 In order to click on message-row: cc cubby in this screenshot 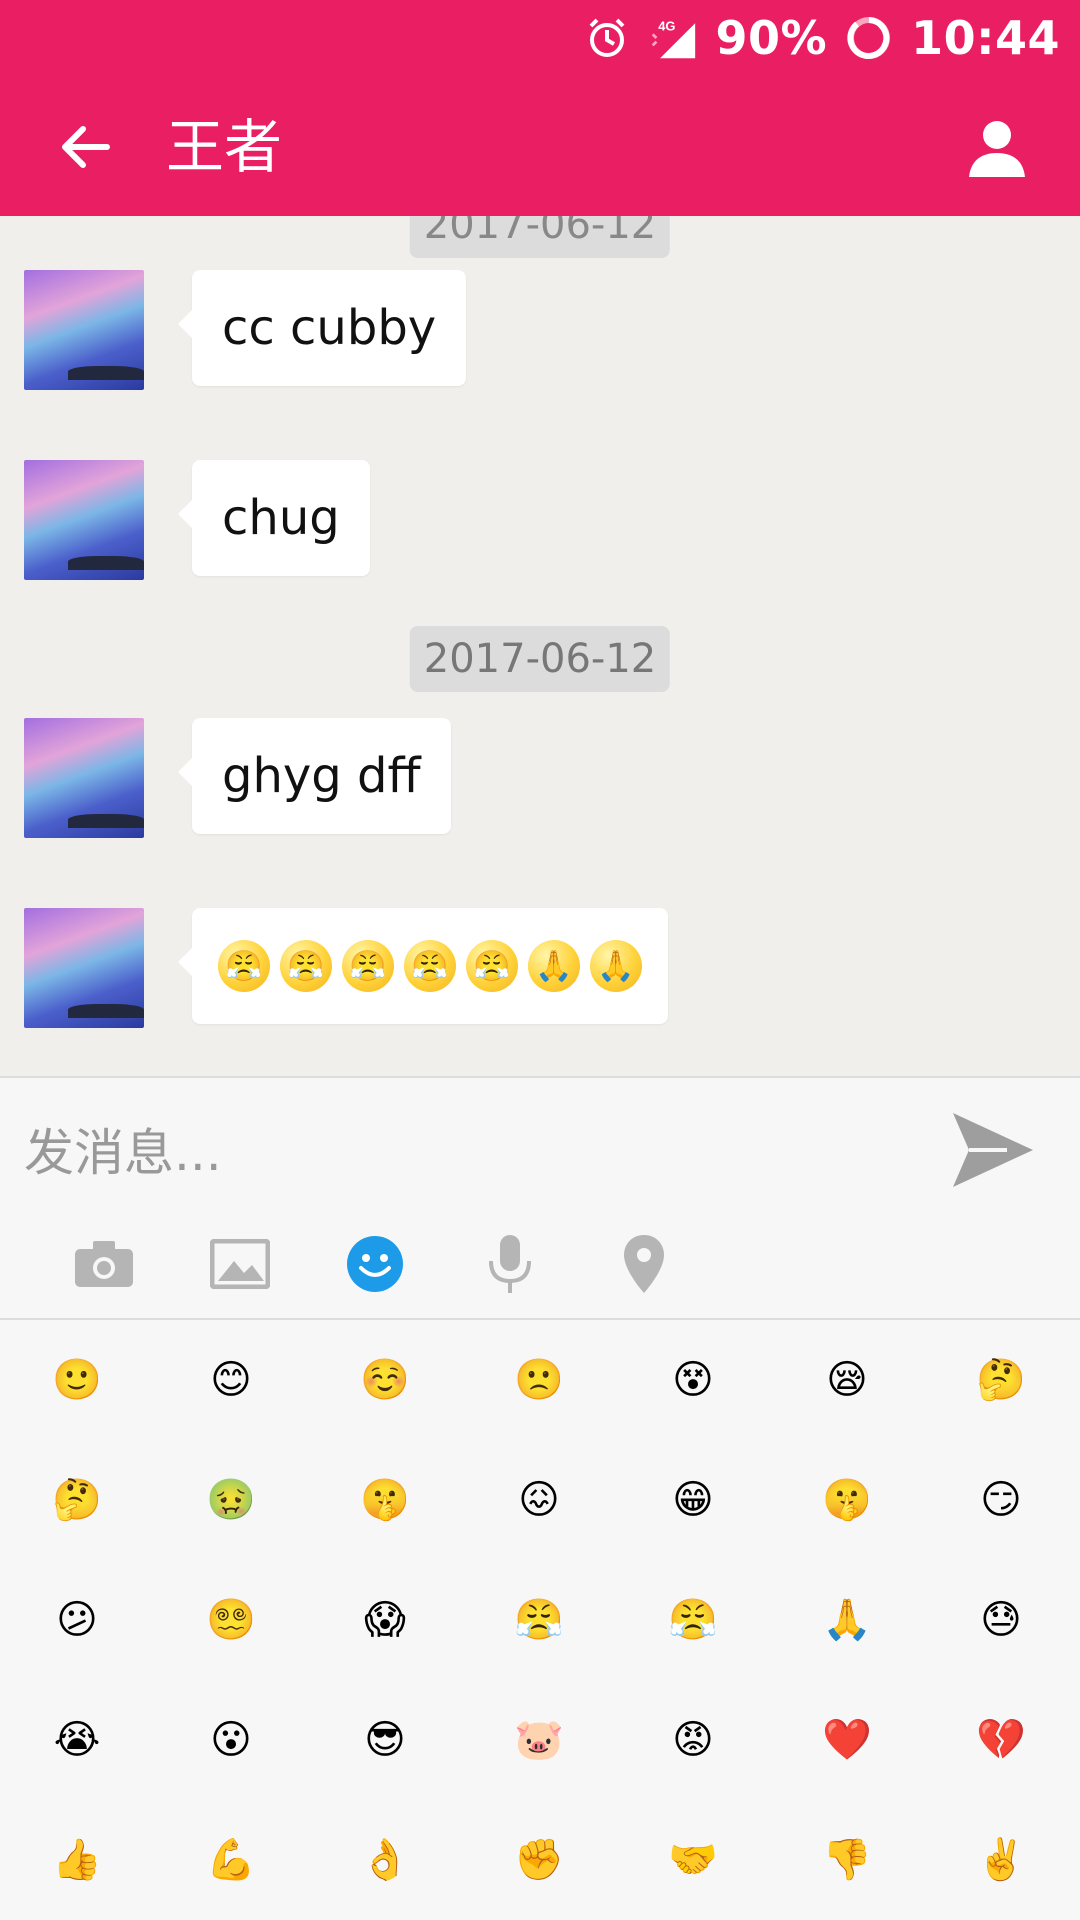, I will do `click(544, 330)`.